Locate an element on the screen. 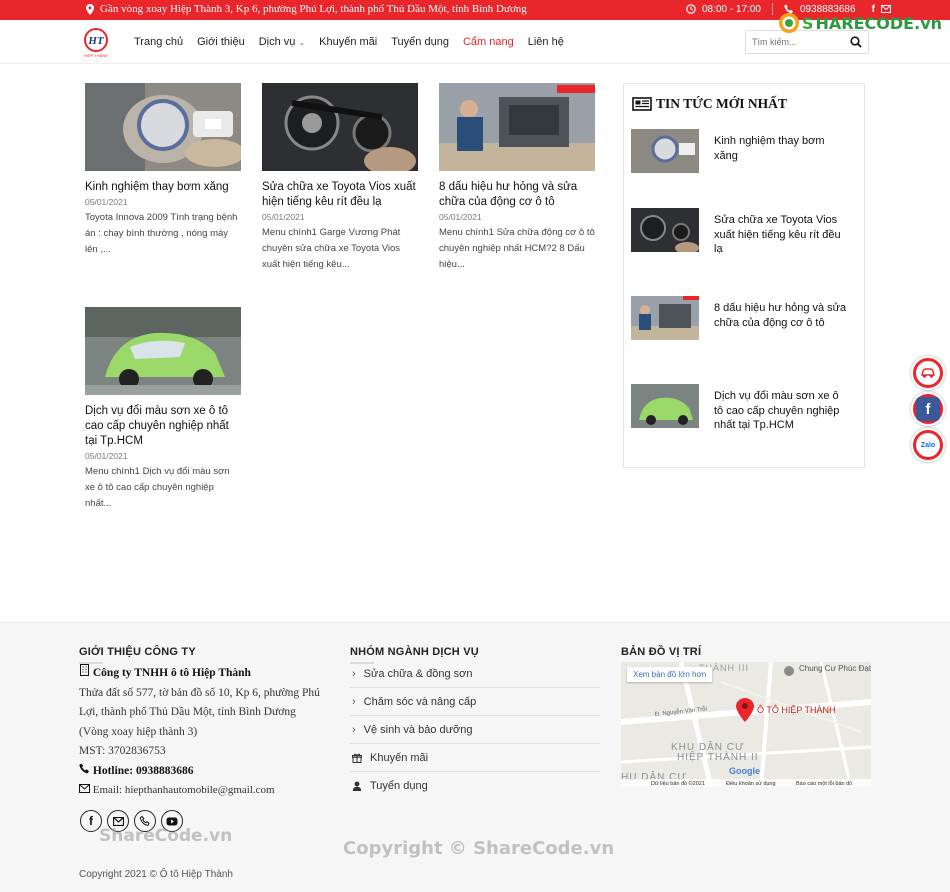 Image resolution: width=950 pixels, height=892 pixels. user-icon is located at coordinates (357, 786).